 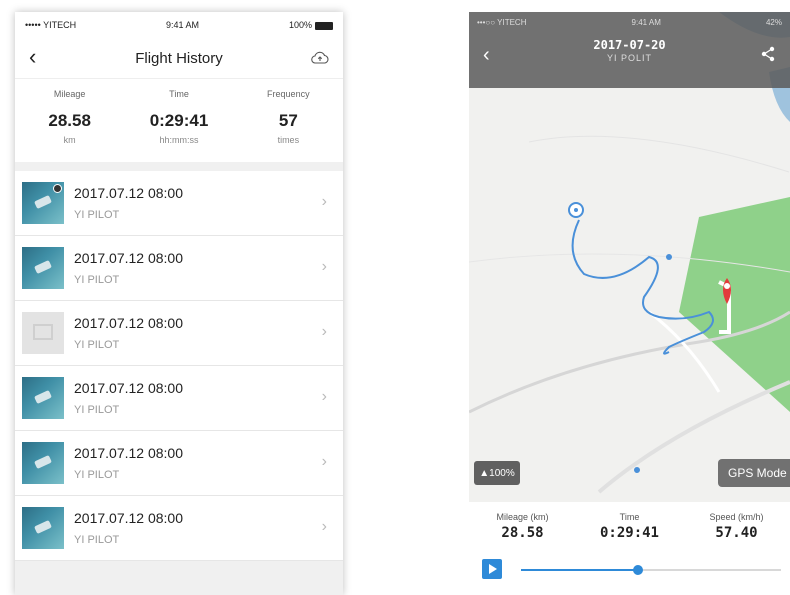 What do you see at coordinates (651, 570) in the screenshot?
I see `playback-slider` at bounding box center [651, 570].